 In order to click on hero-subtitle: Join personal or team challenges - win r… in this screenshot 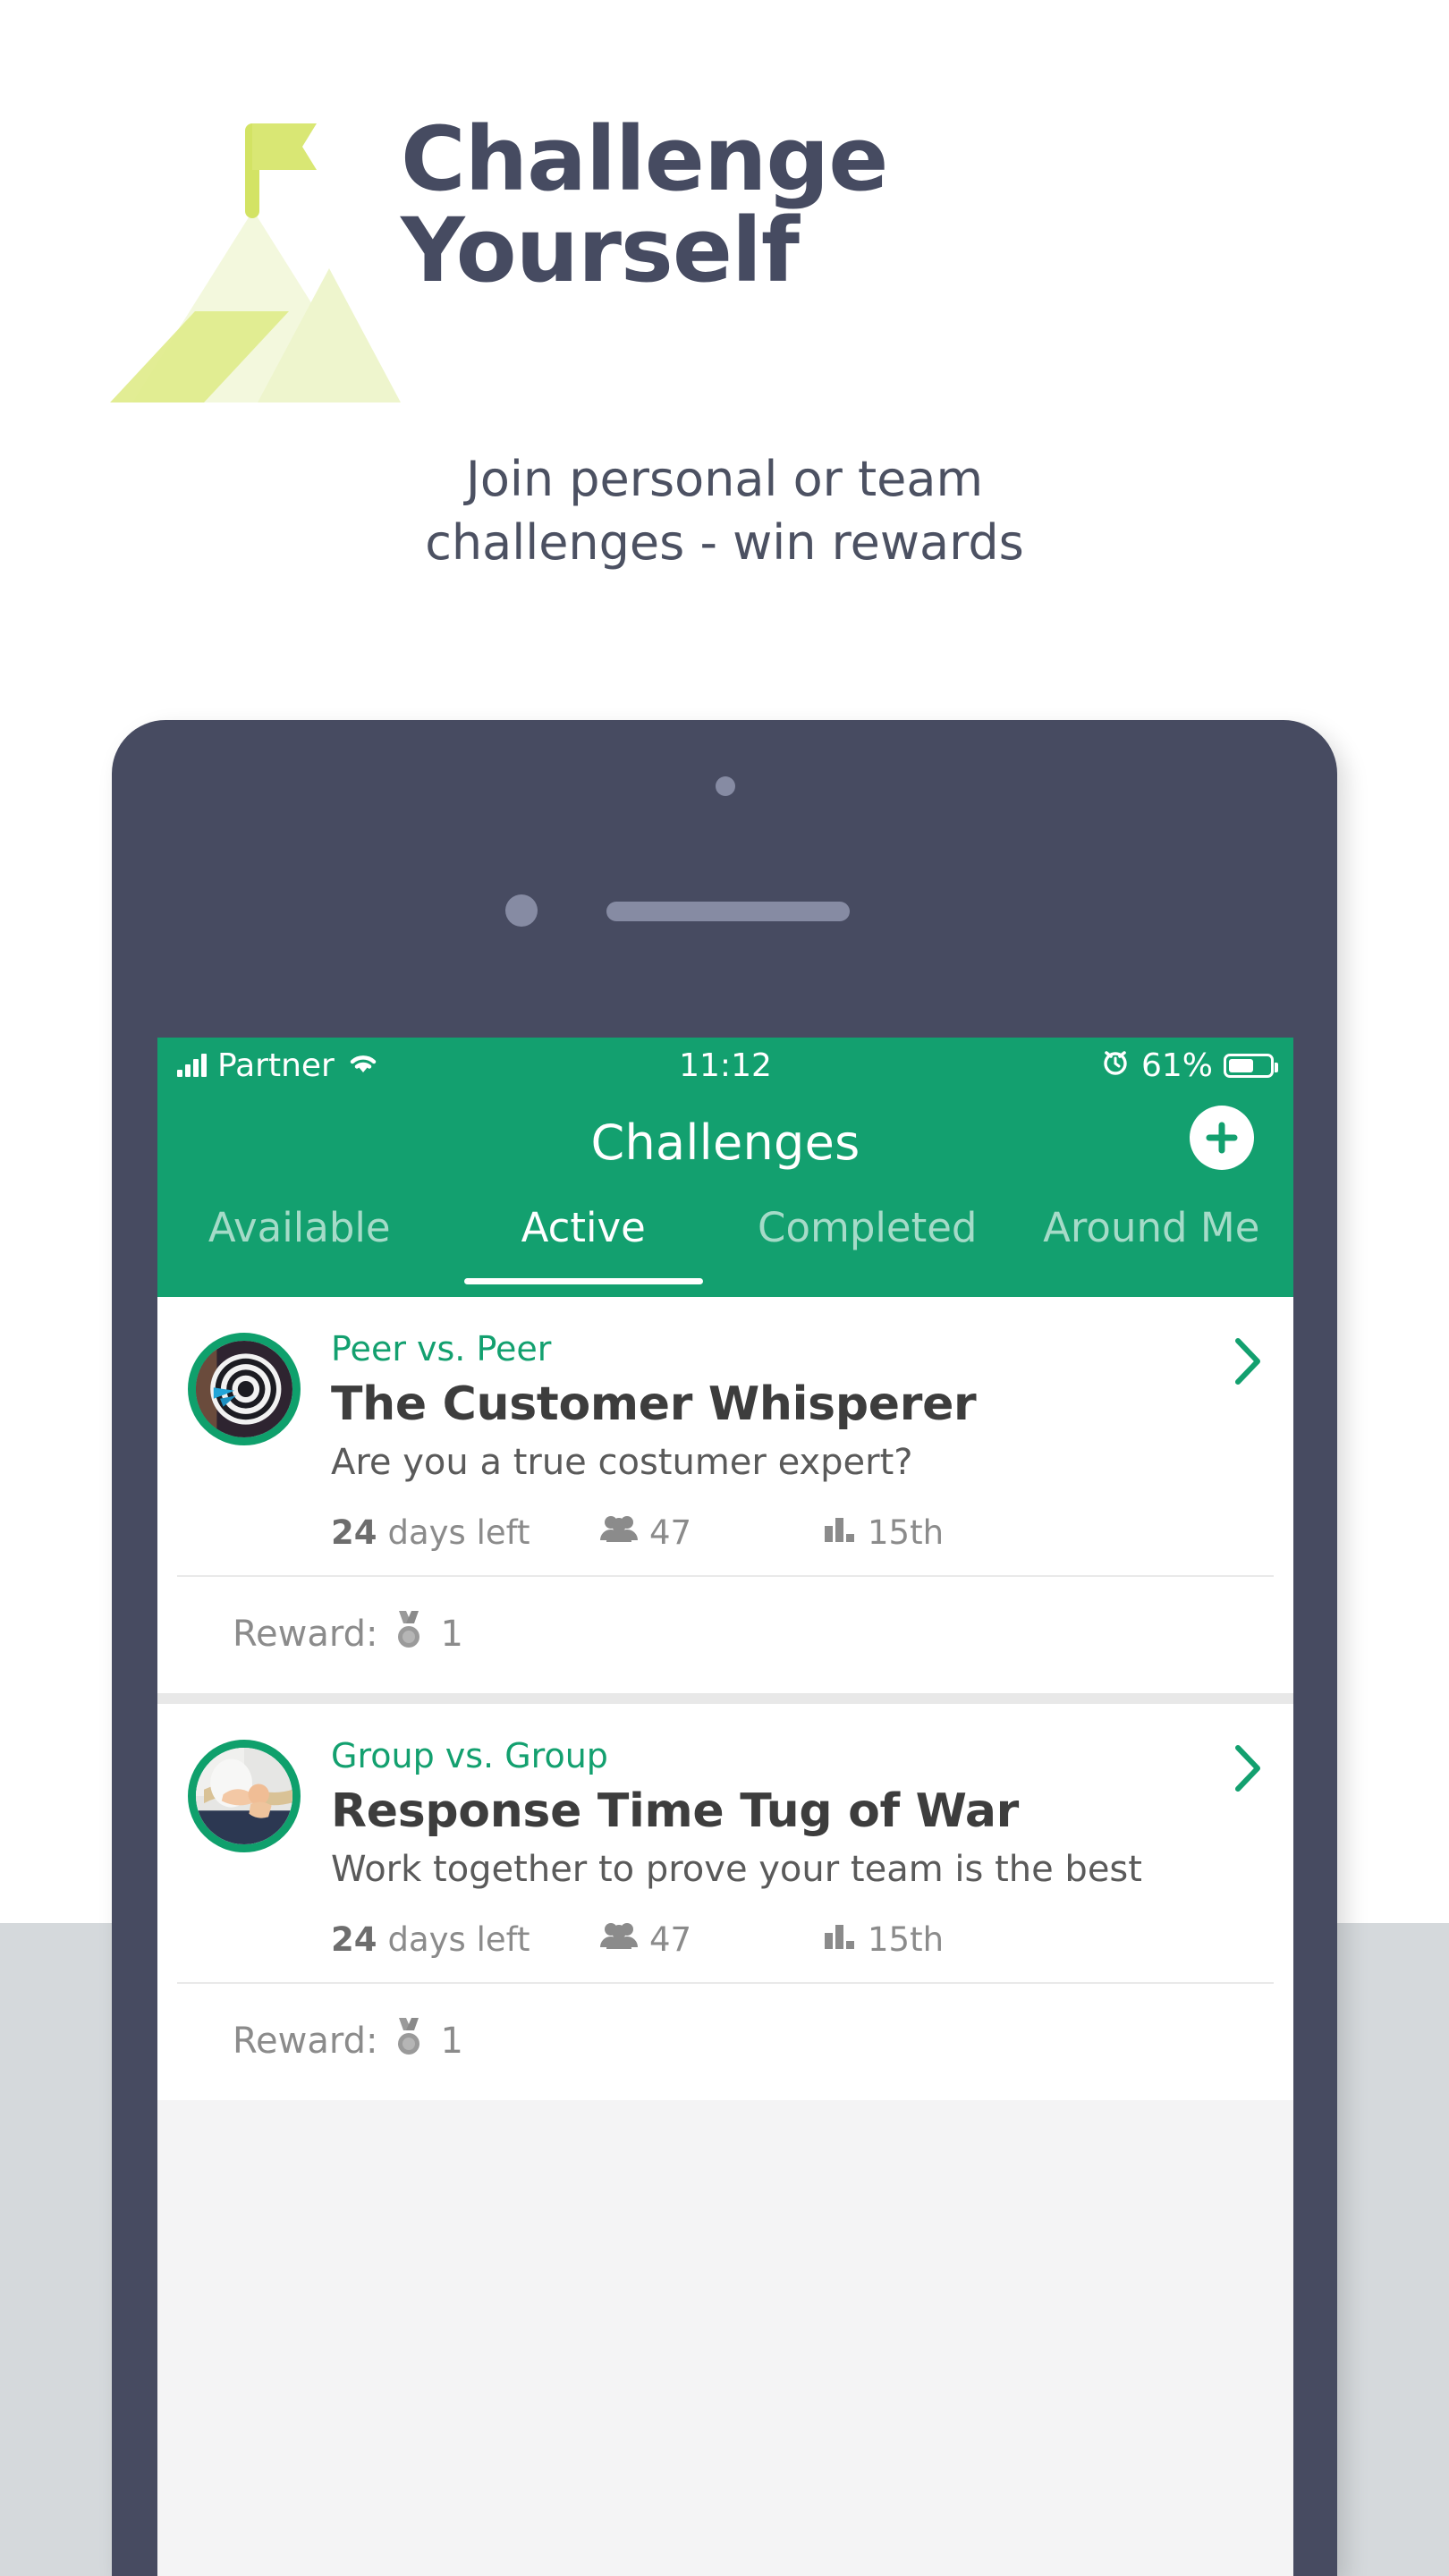, I will do `click(724, 511)`.